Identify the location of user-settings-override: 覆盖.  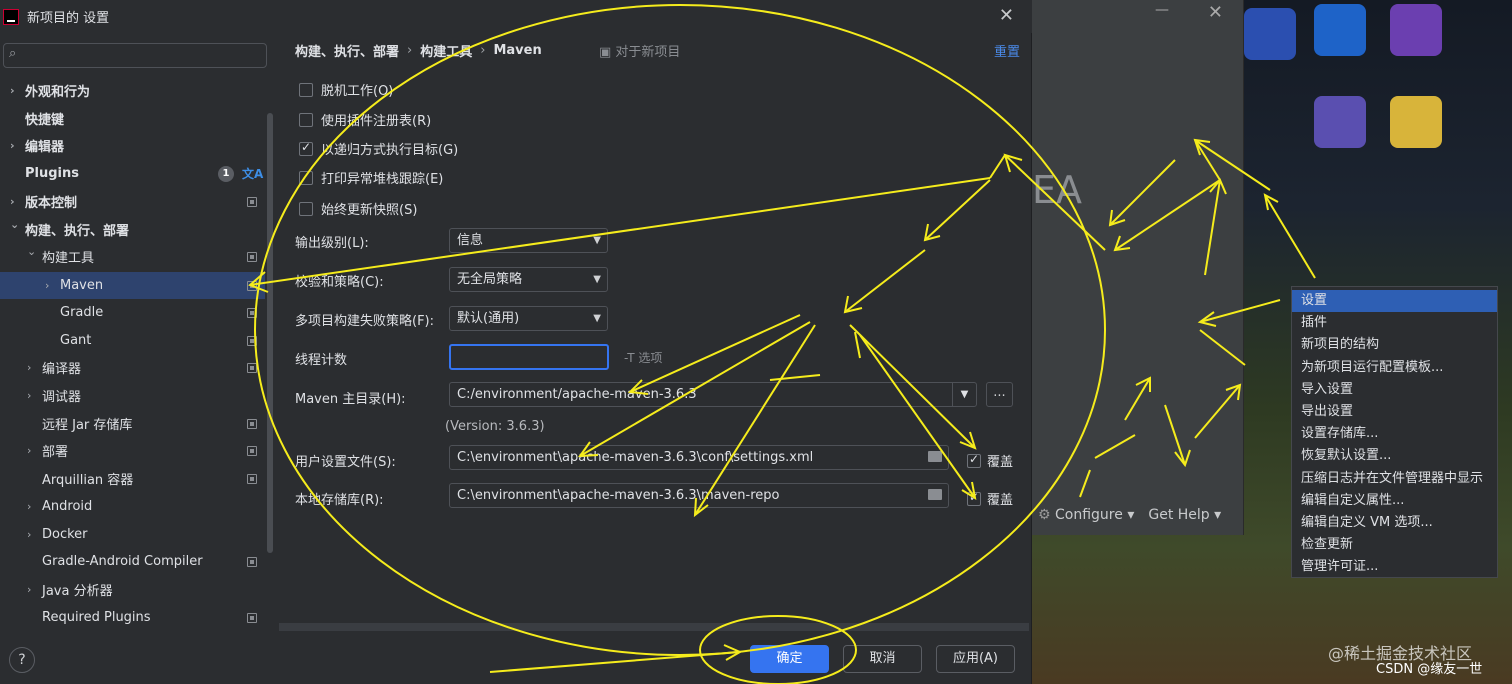
(990, 460).